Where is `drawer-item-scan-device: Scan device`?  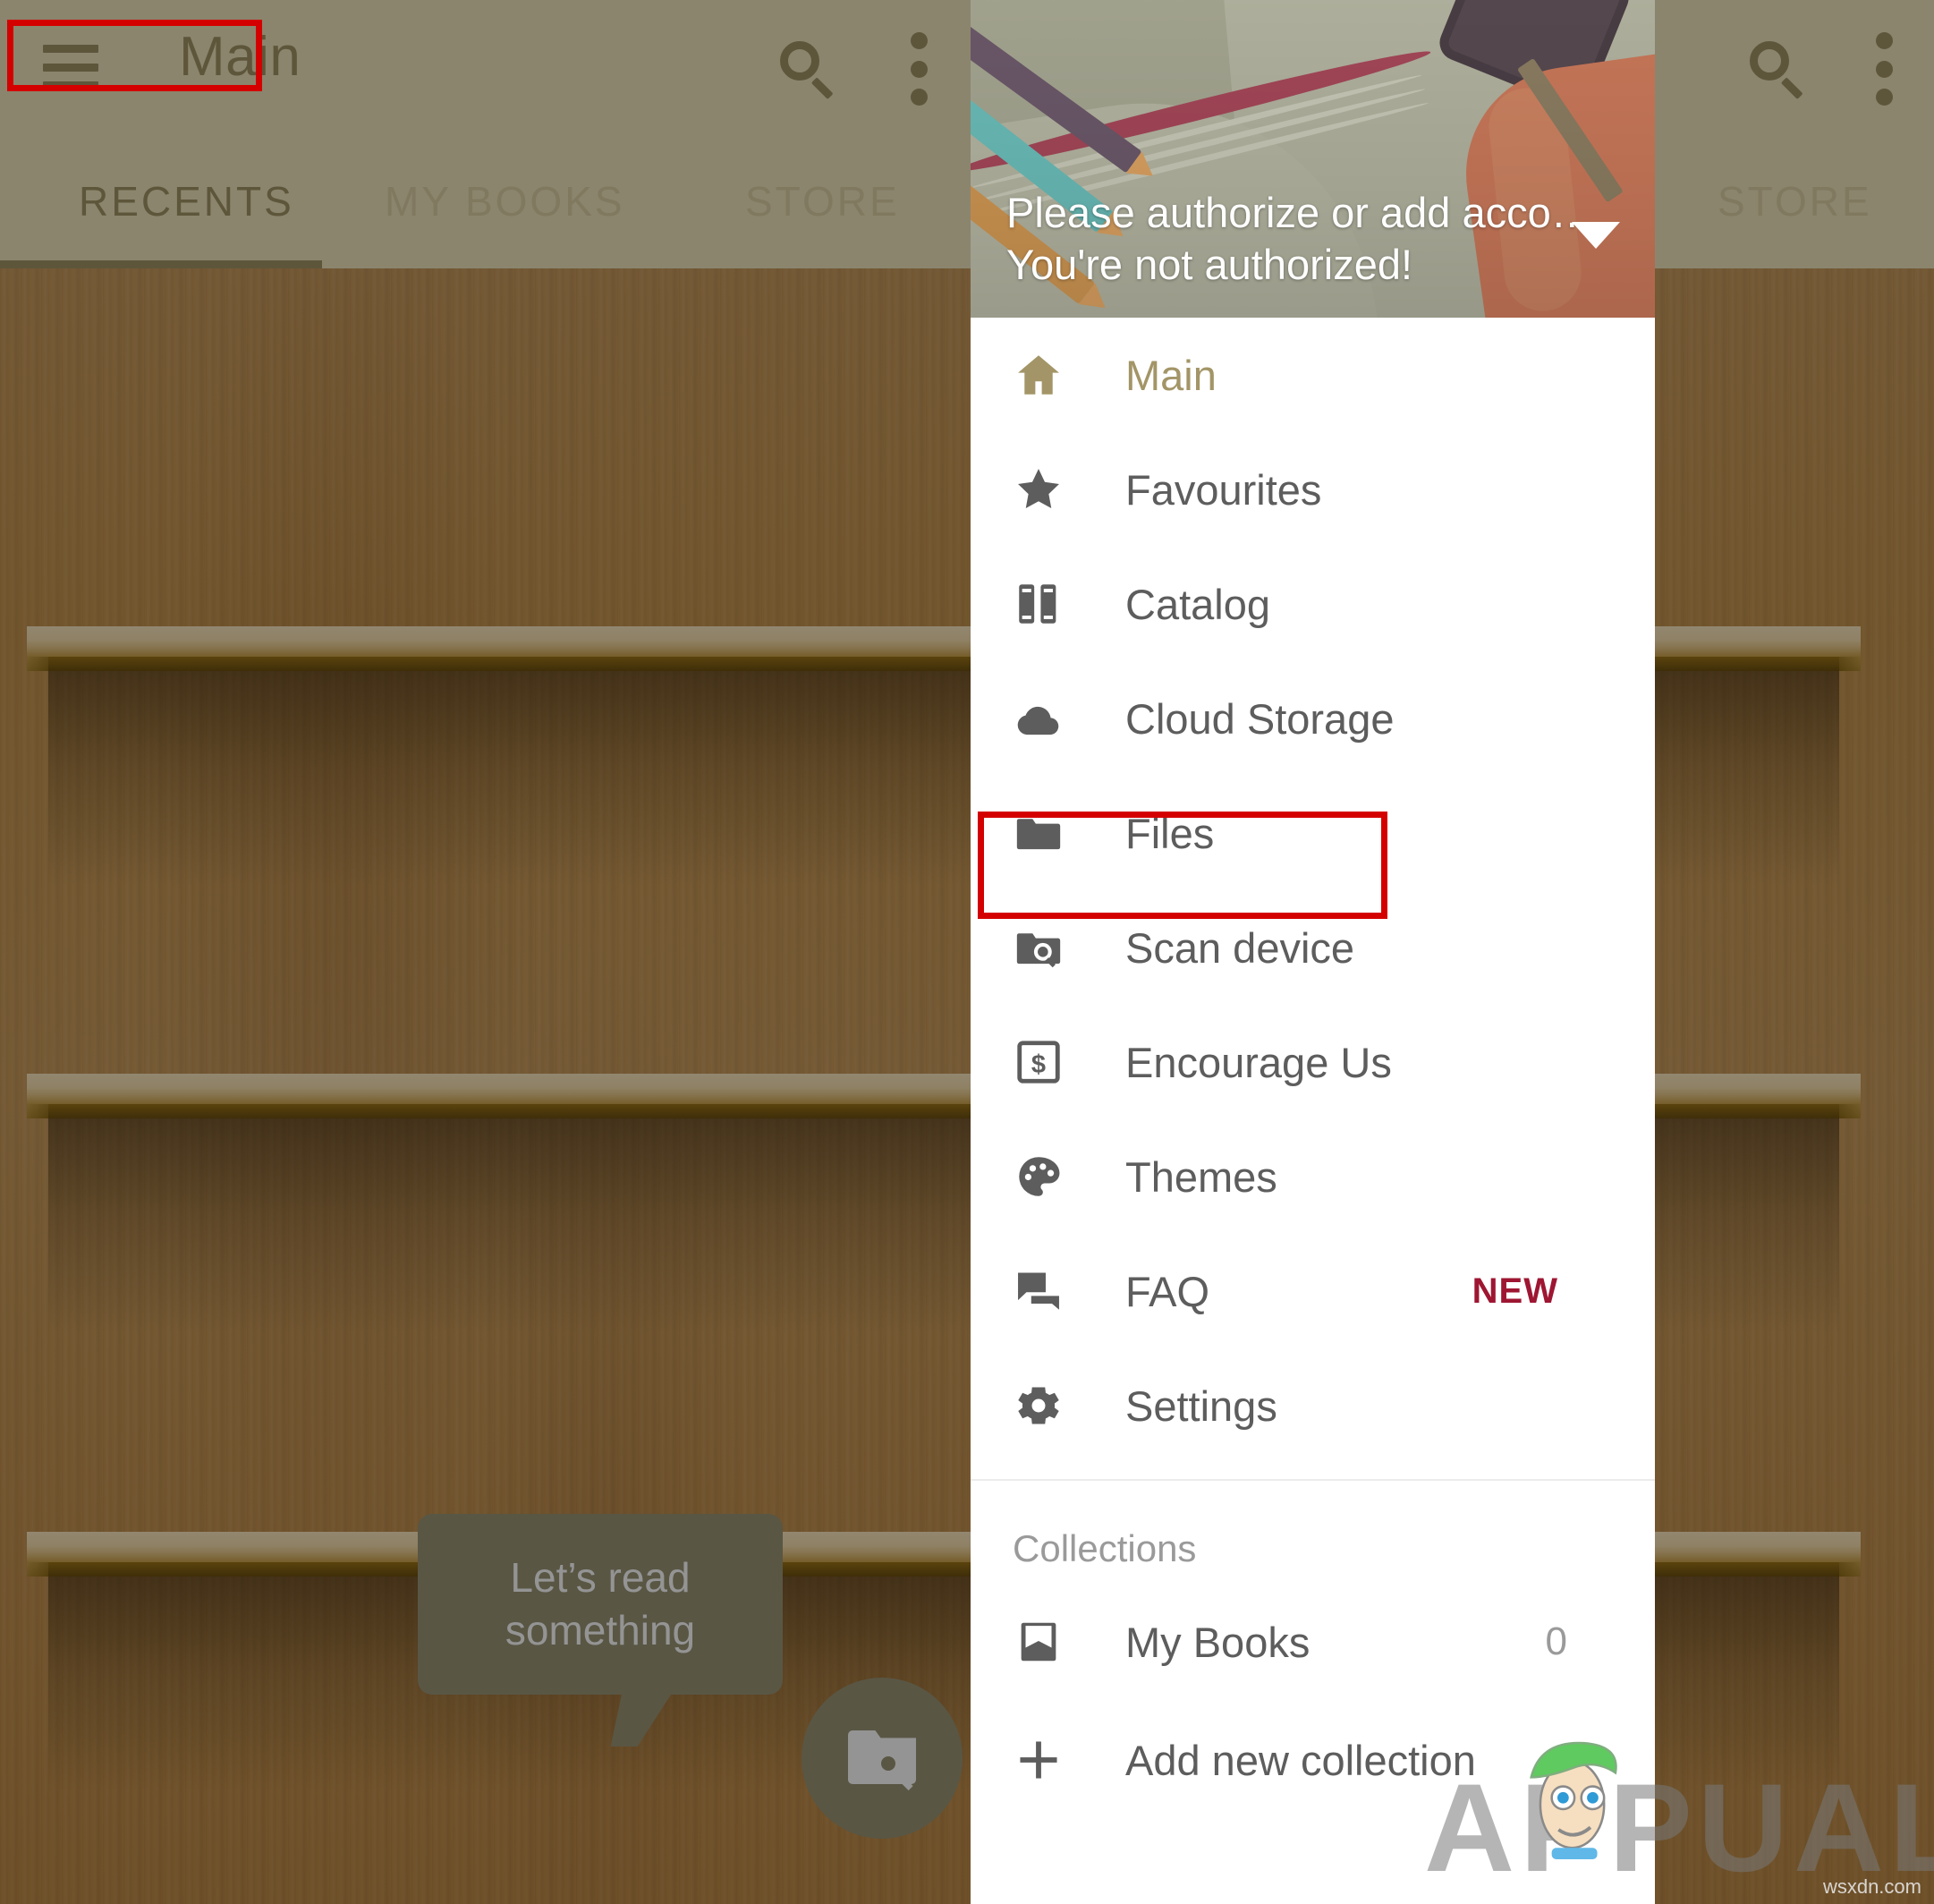 drawer-item-scan-device: Scan device is located at coordinates (1313, 947).